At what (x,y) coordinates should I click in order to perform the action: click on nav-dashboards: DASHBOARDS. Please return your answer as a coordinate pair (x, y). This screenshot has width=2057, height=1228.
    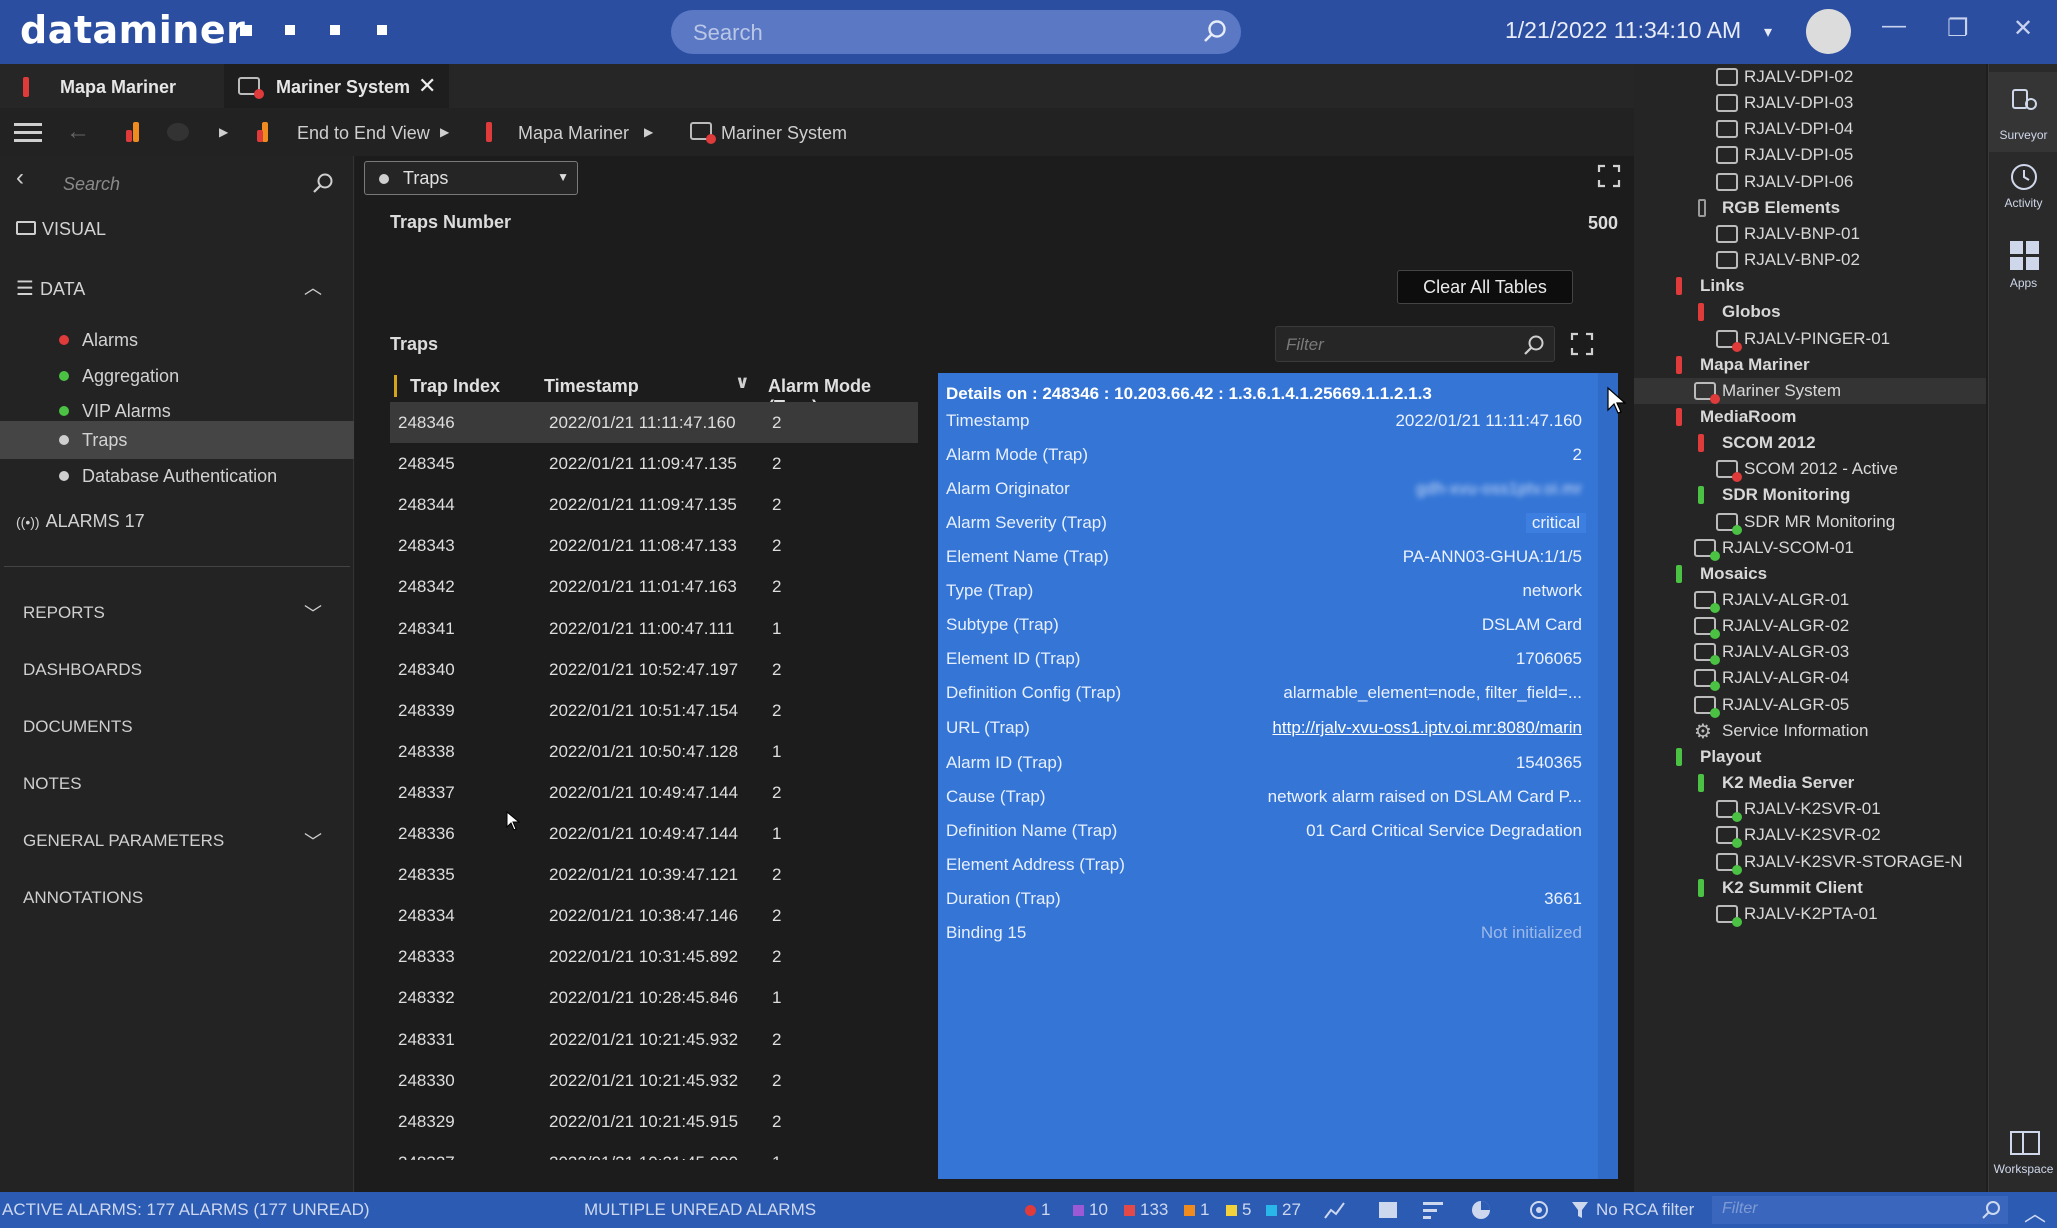
    Looking at the image, I should click on (82, 670).